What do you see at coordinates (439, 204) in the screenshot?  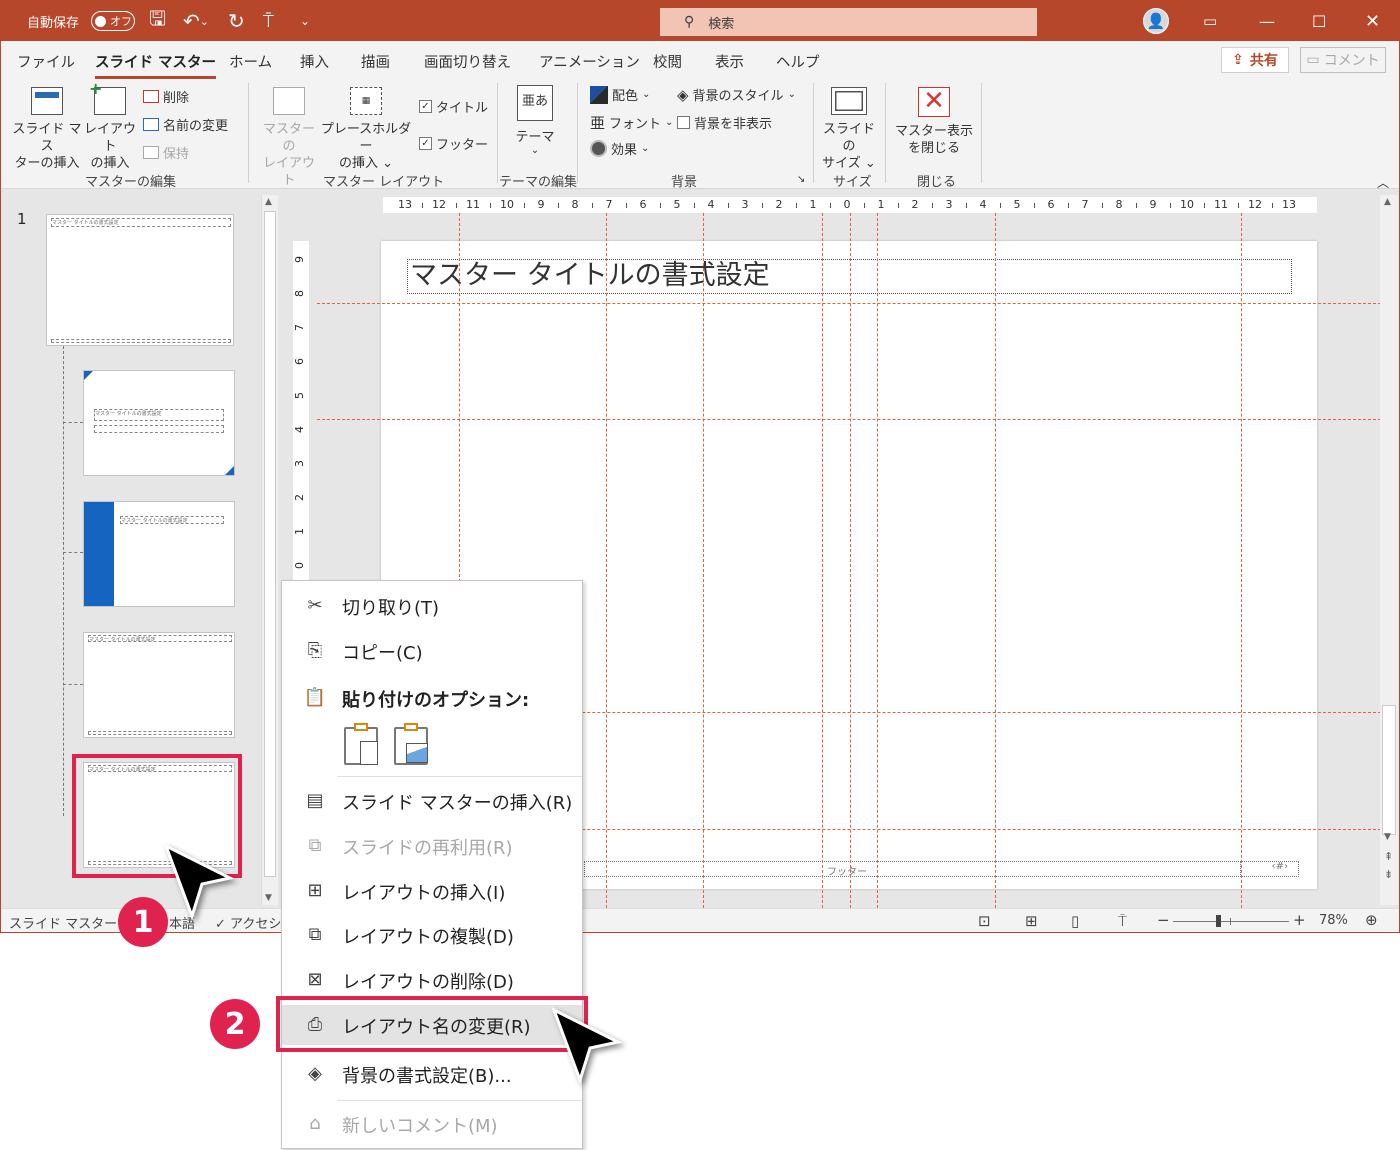 I see `ruler-tick-label: 12` at bounding box center [439, 204].